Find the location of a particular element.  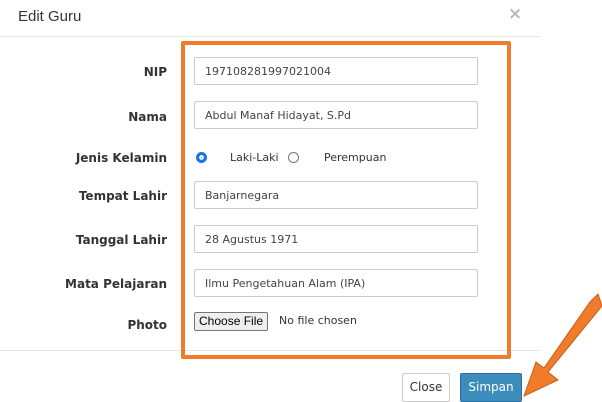

tempat-lahir-input is located at coordinates (336, 195).